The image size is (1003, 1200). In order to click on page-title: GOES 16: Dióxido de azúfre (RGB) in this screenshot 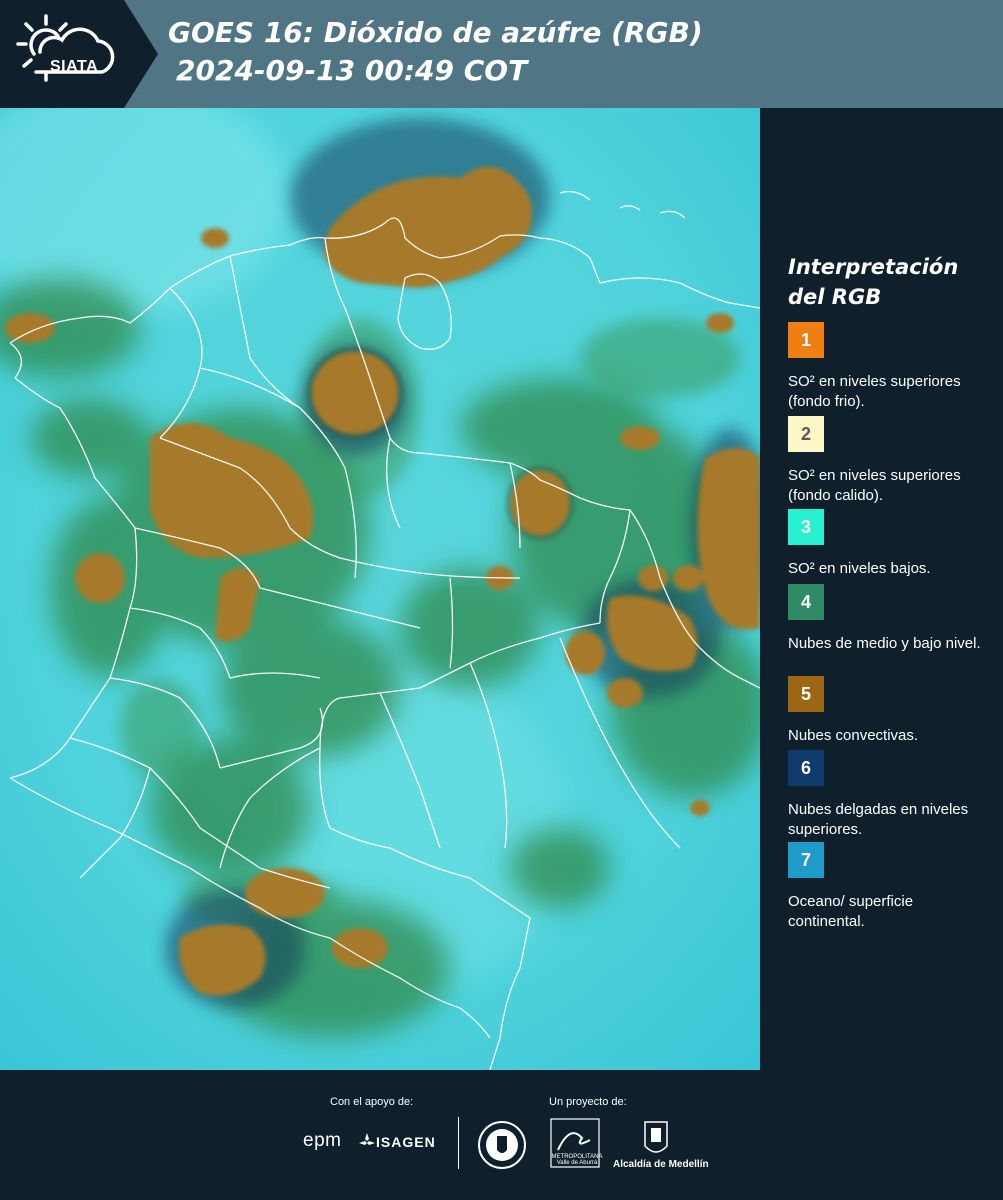, I will do `click(435, 32)`.